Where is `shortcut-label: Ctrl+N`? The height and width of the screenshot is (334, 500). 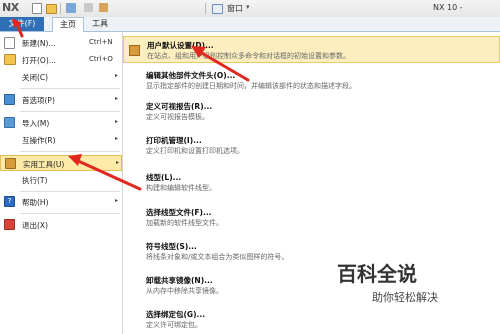 shortcut-label: Ctrl+N is located at coordinates (101, 42).